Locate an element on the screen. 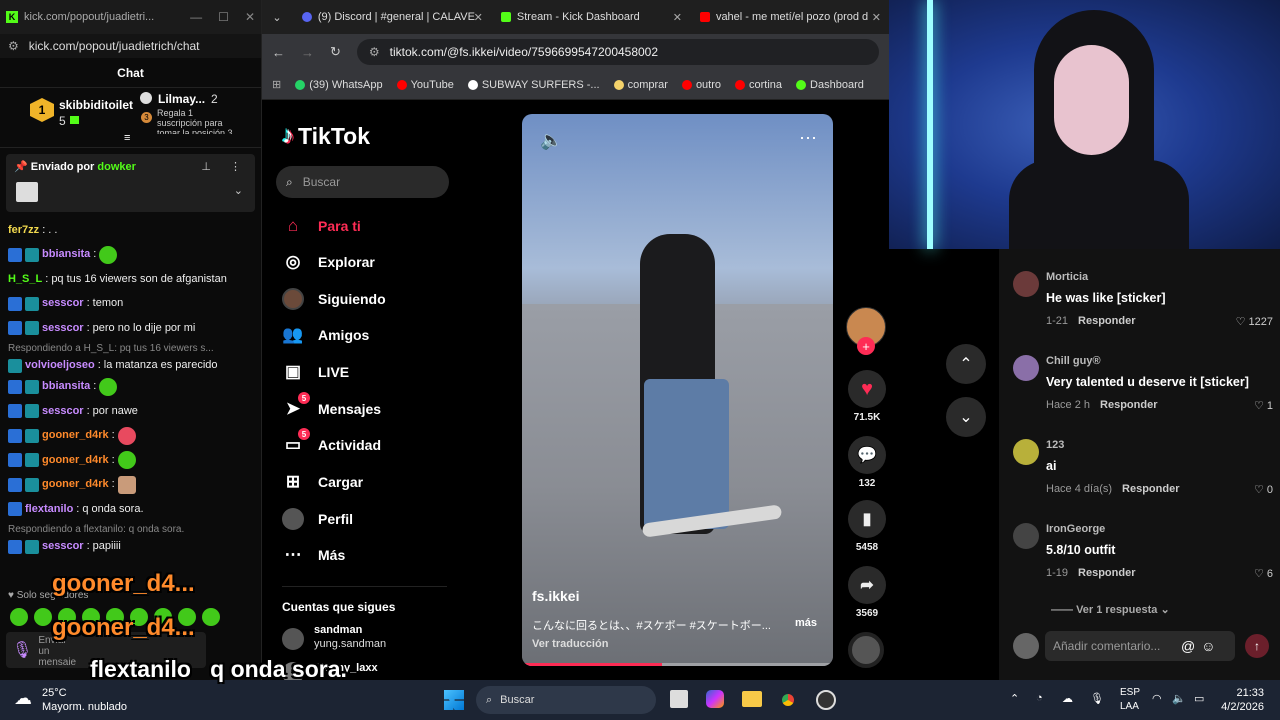  chat-username: H_S_L is located at coordinates (25, 279).